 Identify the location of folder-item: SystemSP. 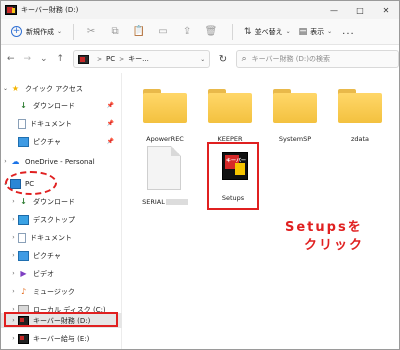
(295, 113).